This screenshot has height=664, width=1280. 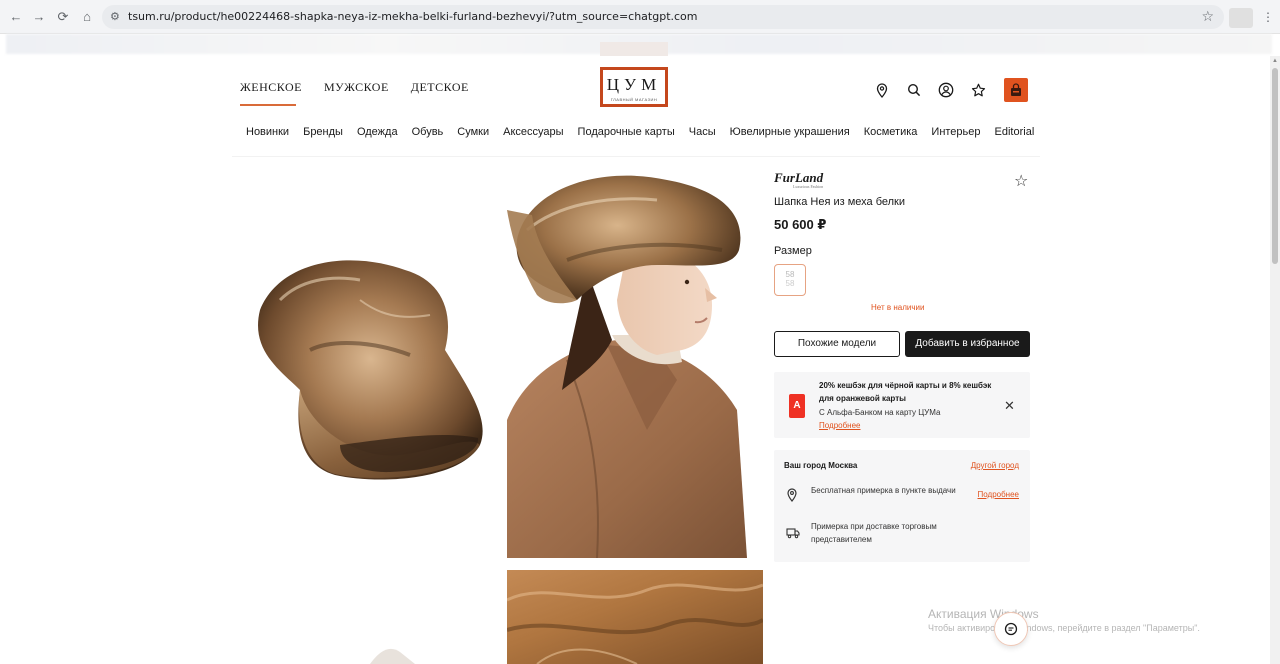 I want to click on promo-subtitle: С Альфа-Банком на карту ЦУМа, so click(x=880, y=412).